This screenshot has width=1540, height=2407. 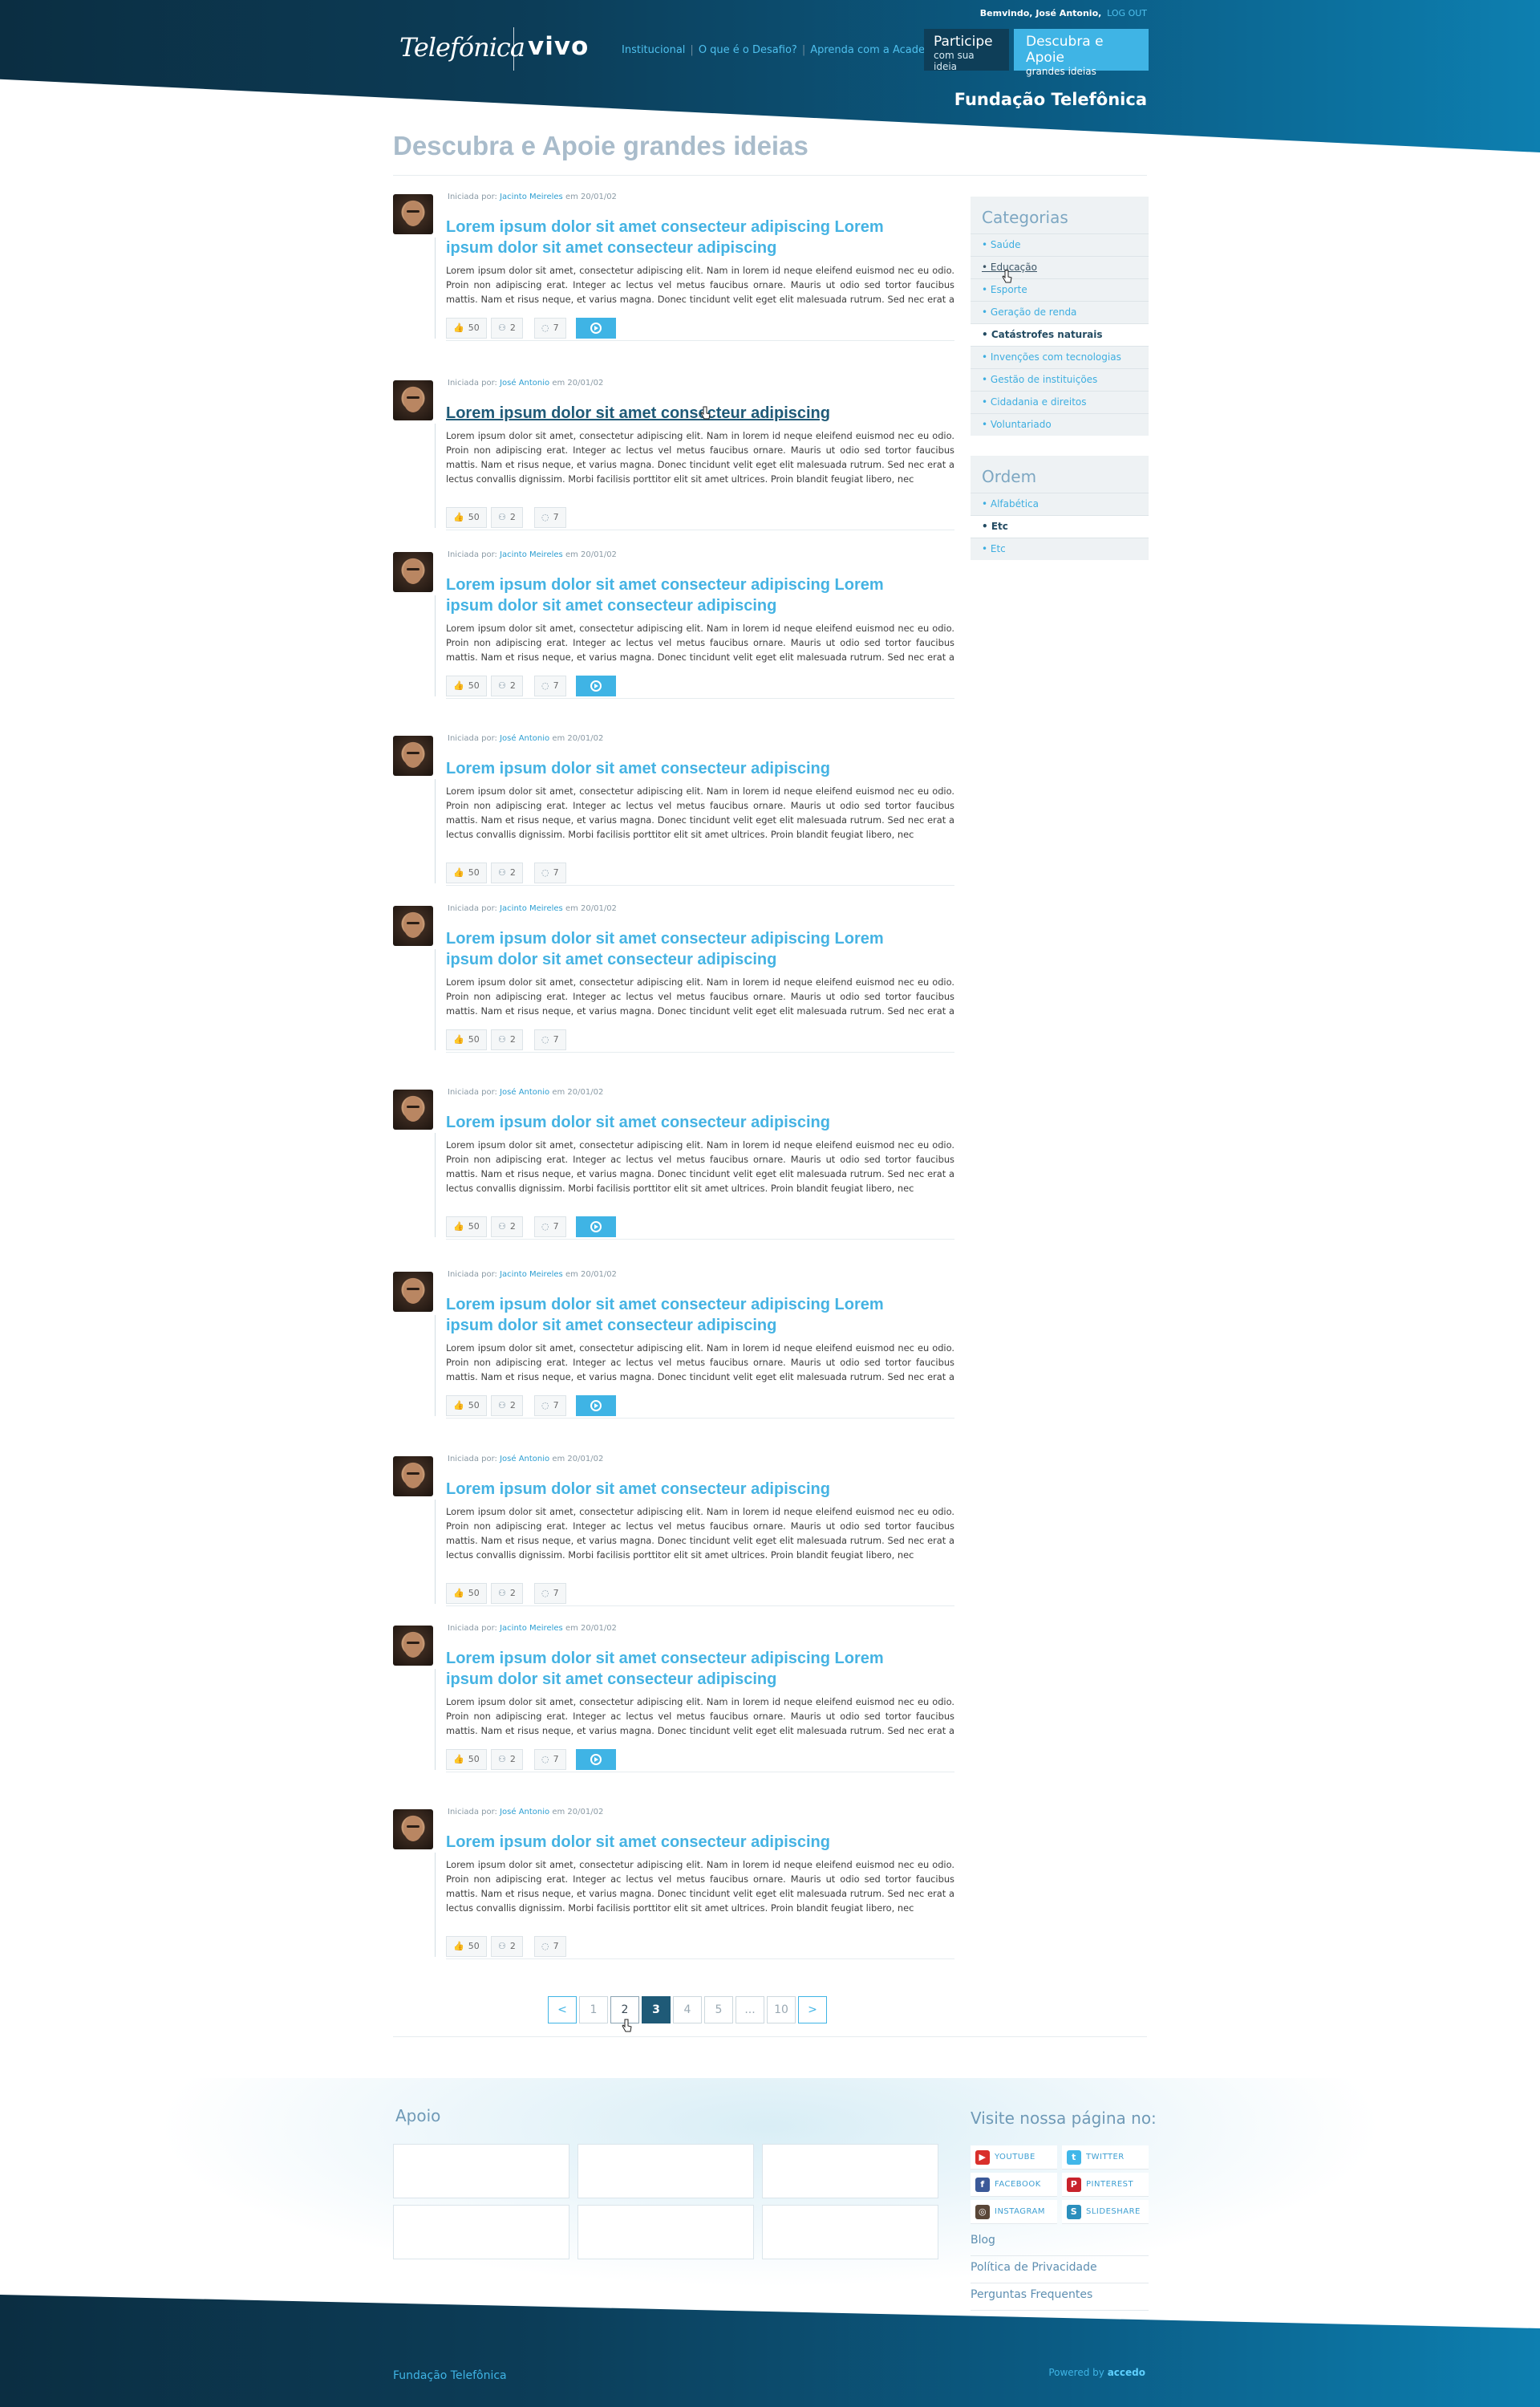 What do you see at coordinates (1060, 289) in the screenshot?
I see `category-item: • Esporte` at bounding box center [1060, 289].